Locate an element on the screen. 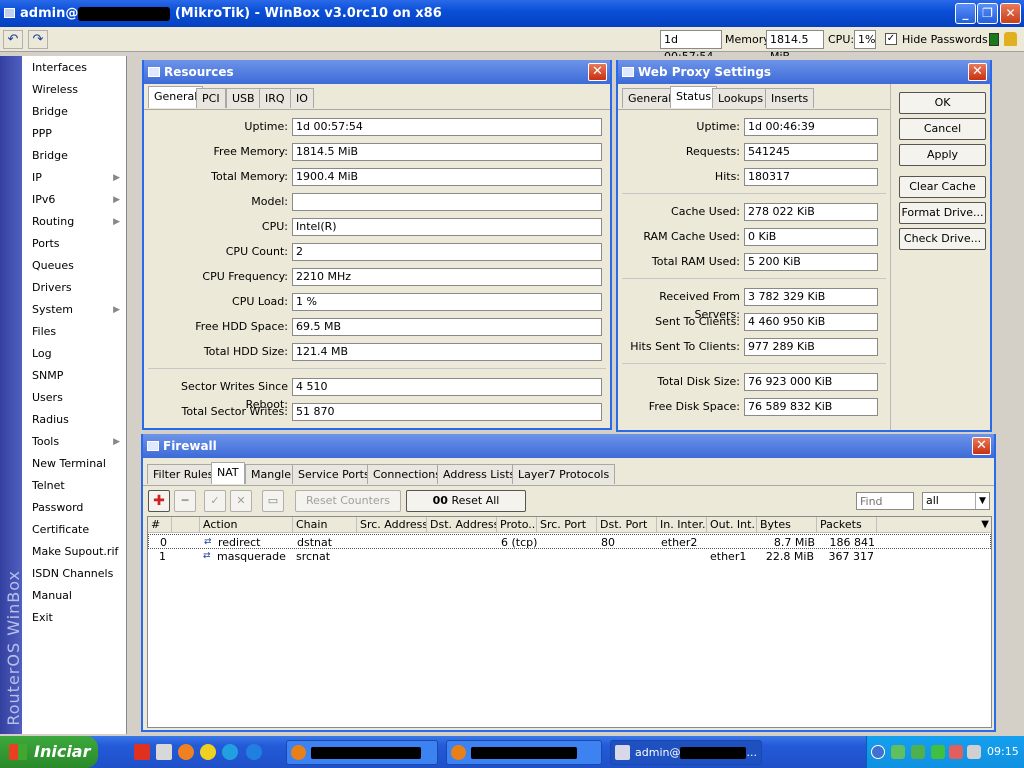 The image size is (1024, 768). requests-field: 541245 is located at coordinates (811, 152).